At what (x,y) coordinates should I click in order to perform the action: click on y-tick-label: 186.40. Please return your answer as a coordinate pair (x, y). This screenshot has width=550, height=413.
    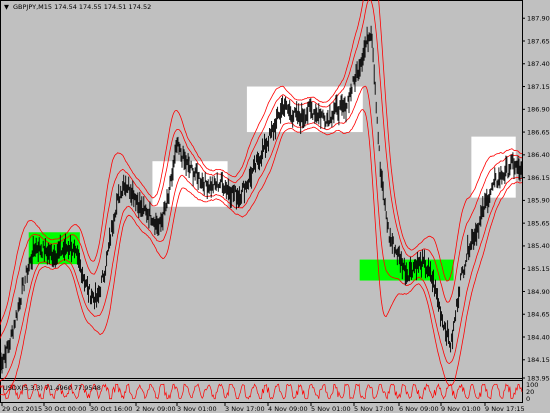
    Looking at the image, I should click on (538, 155).